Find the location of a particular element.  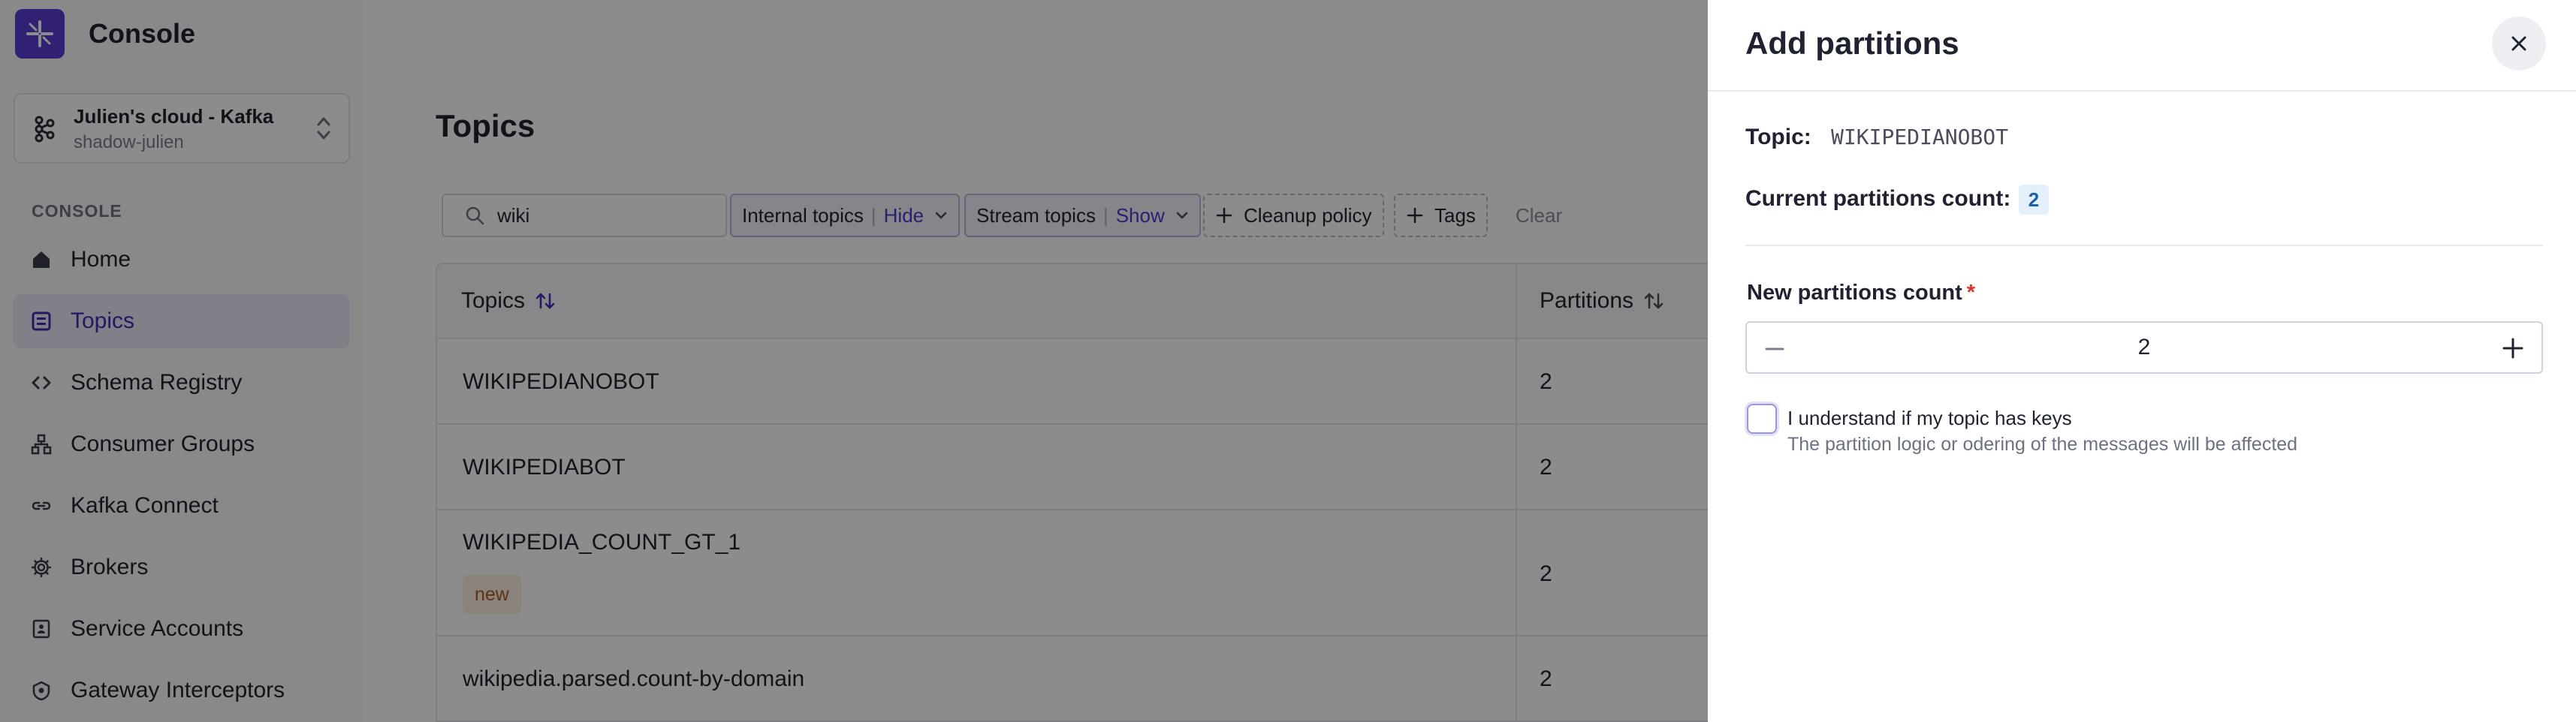

minus-icon is located at coordinates (1774, 349).